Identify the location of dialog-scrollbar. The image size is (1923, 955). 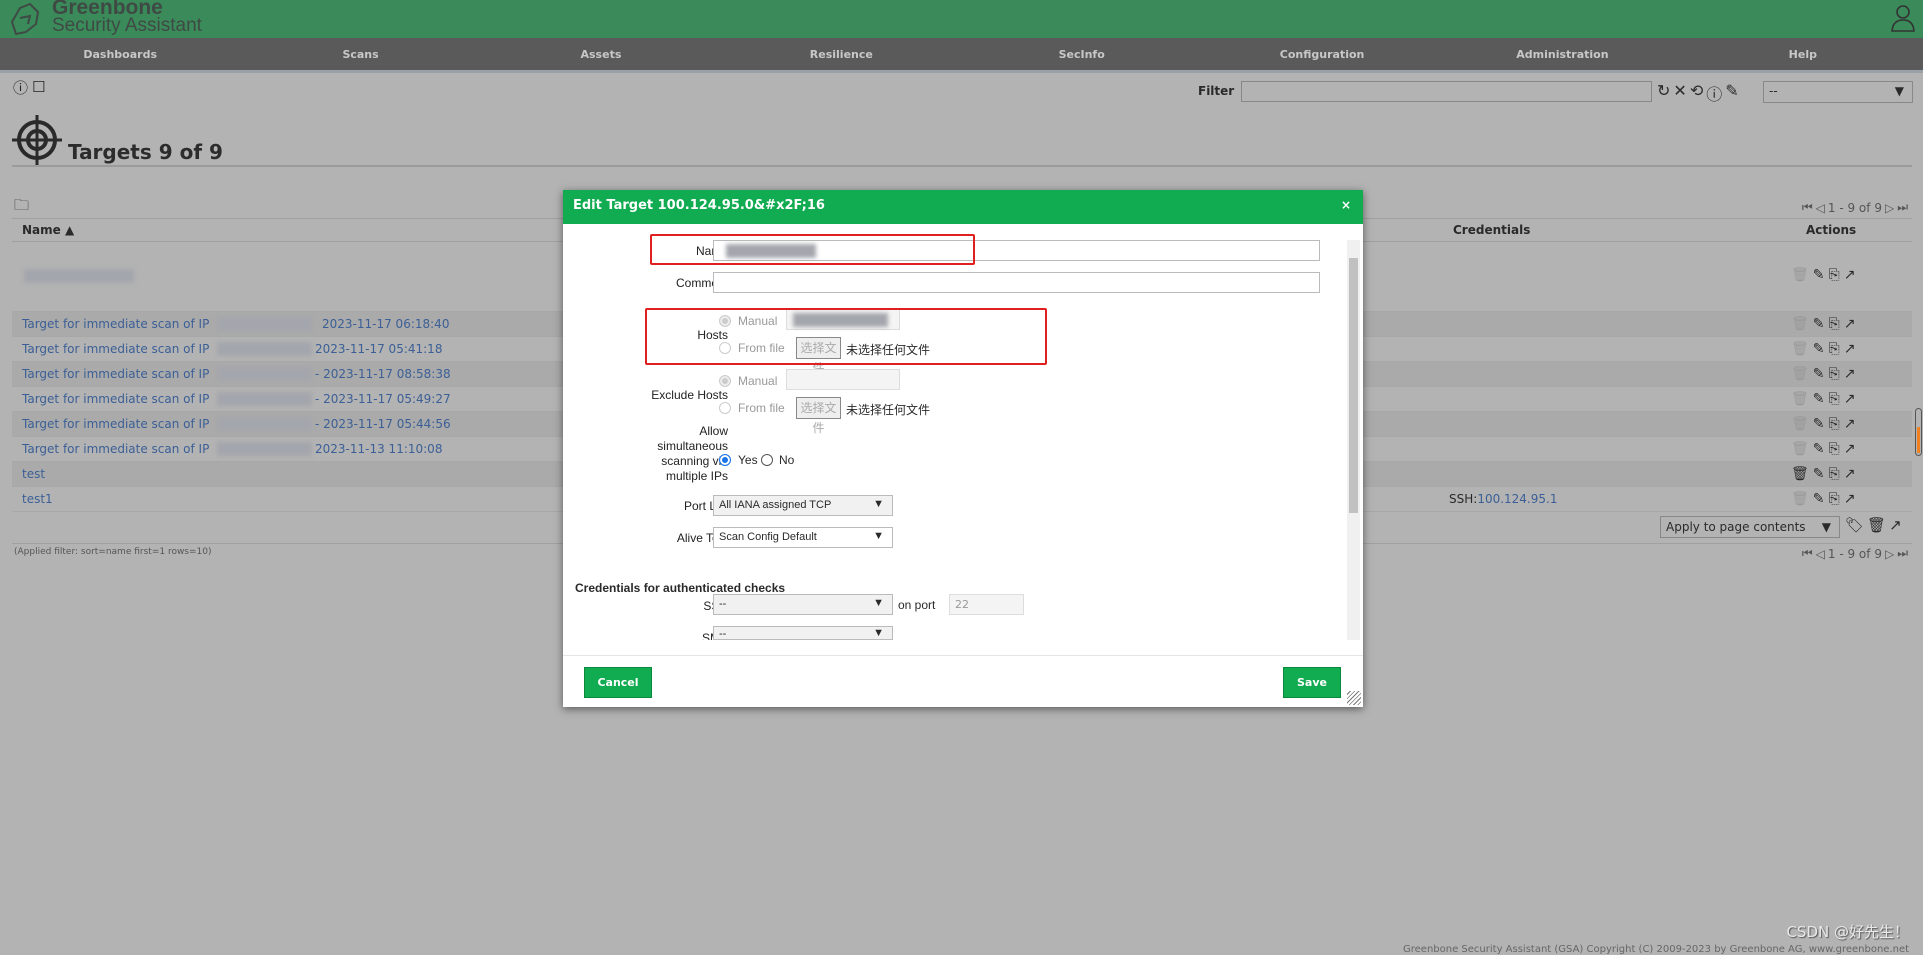
(1353, 440).